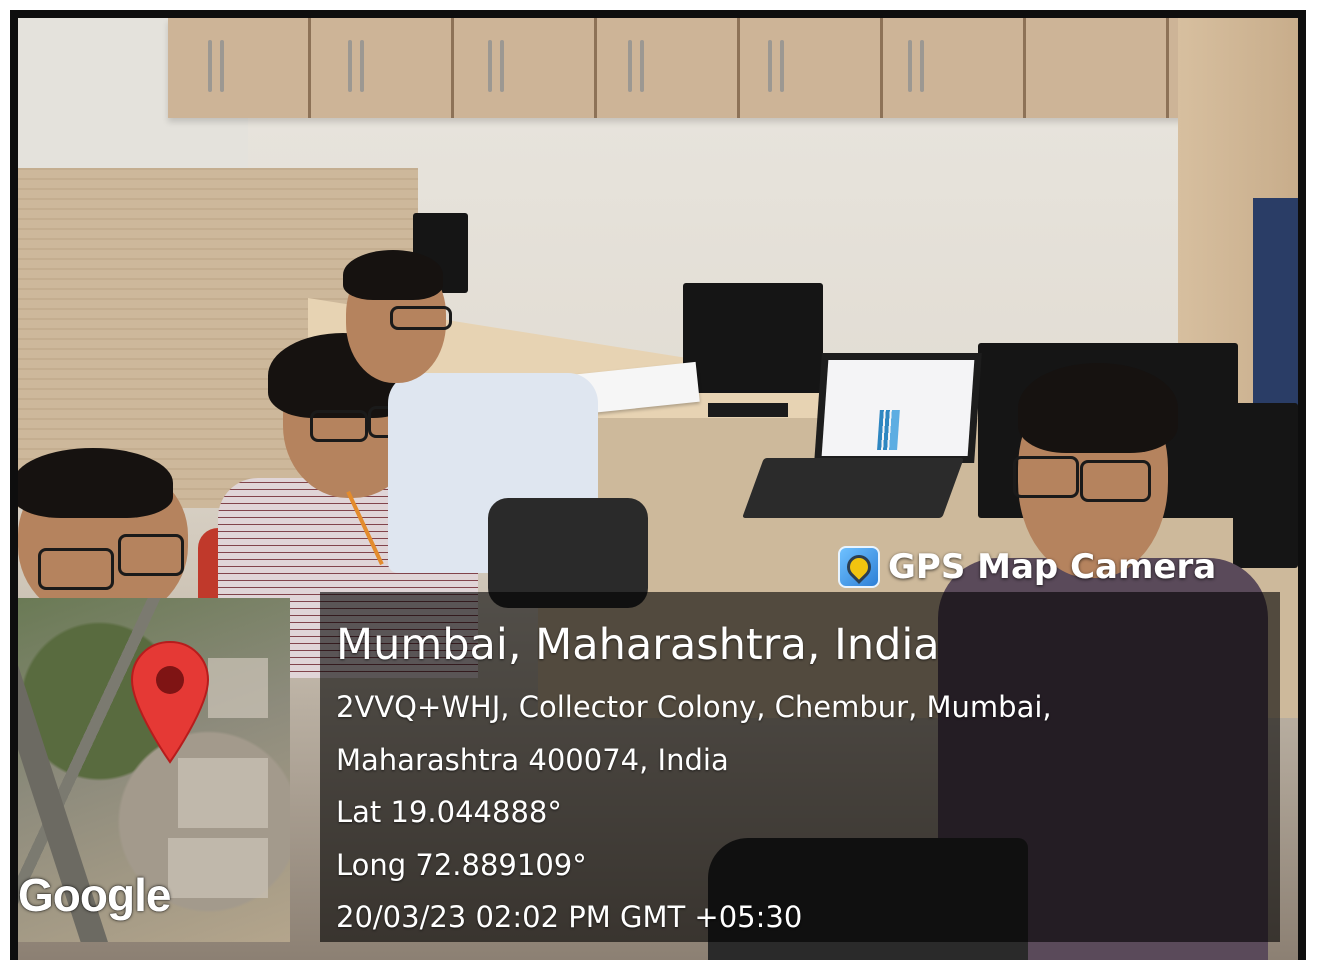 Image resolution: width=1320 pixels, height=960 pixels. Describe the element at coordinates (569, 917) in the screenshot. I see `timestamp-readout: 20/03/23 02:02 PM GMT +05:30` at that location.